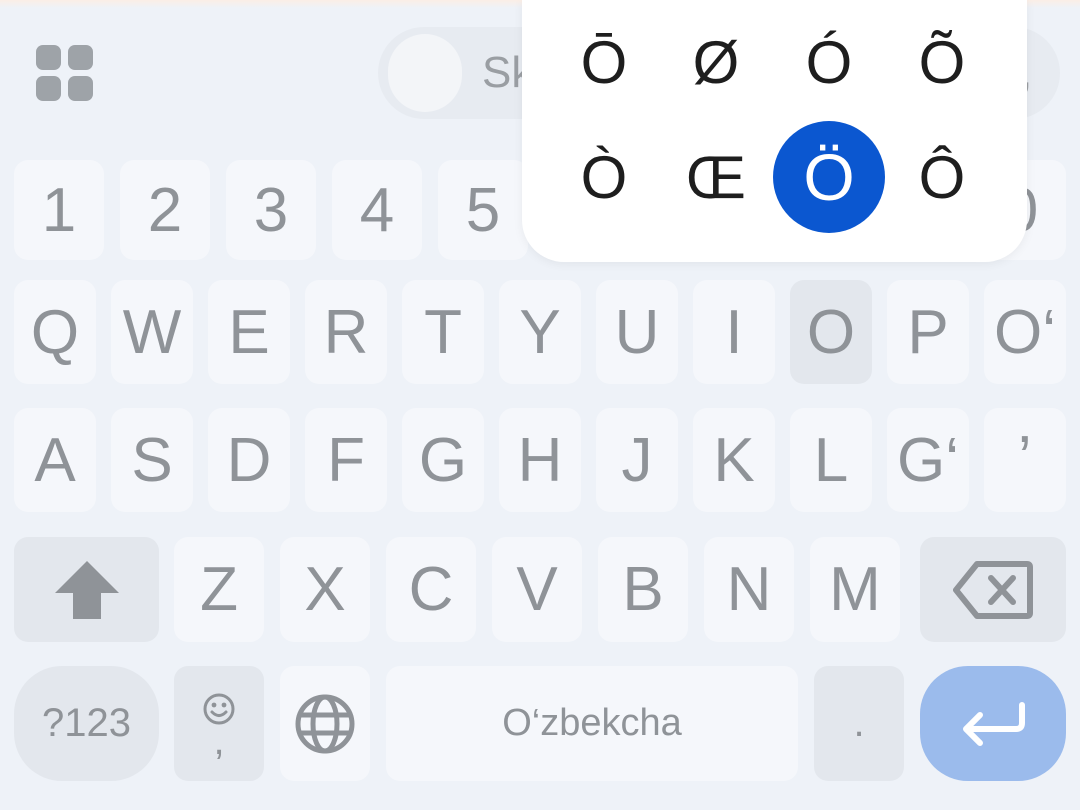 The width and height of the screenshot is (1080, 810). What do you see at coordinates (928, 332) in the screenshot?
I see `key-p: P` at bounding box center [928, 332].